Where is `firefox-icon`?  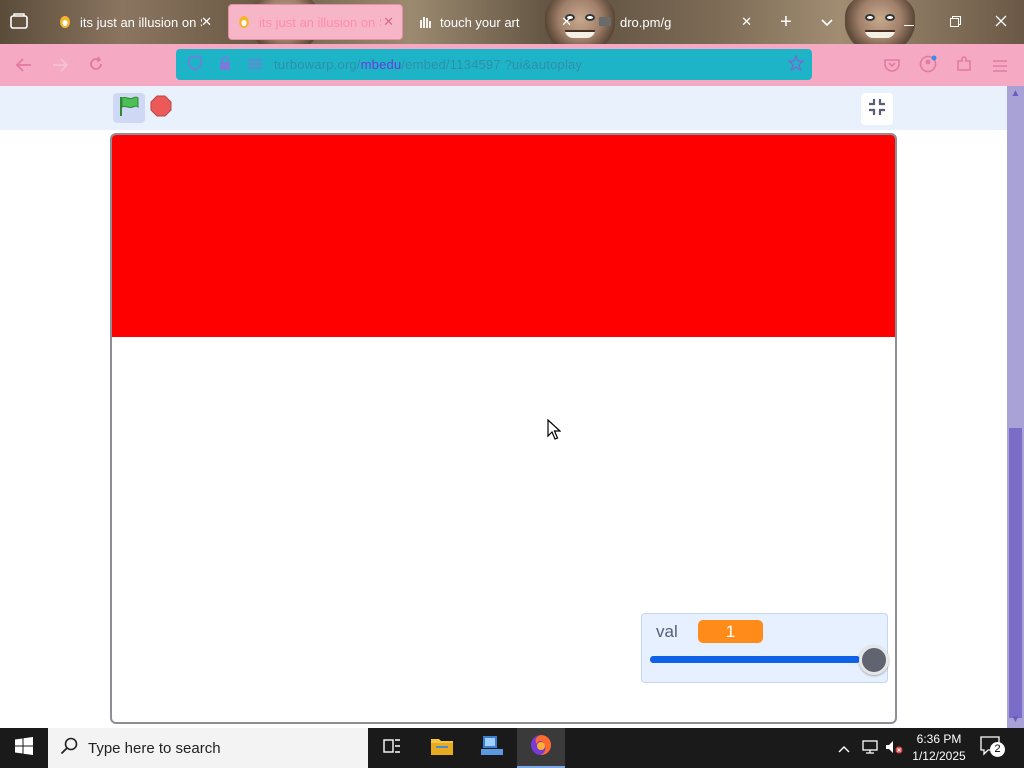 firefox-icon is located at coordinates (541, 747).